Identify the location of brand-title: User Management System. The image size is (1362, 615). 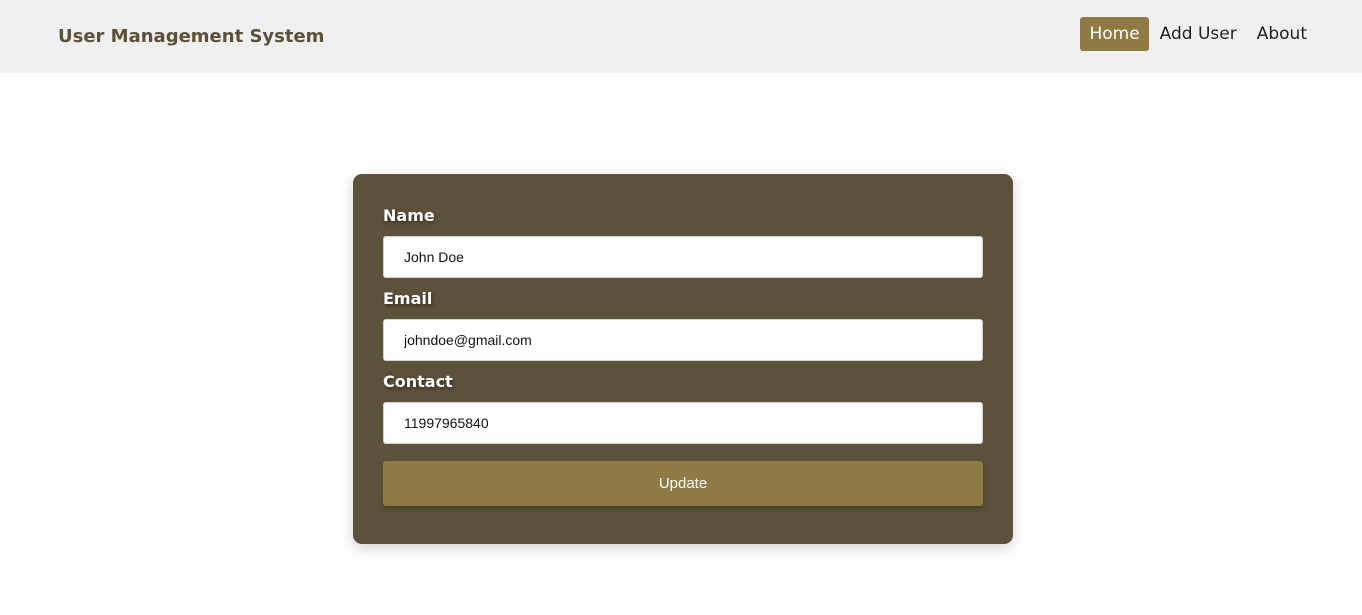
(191, 36).